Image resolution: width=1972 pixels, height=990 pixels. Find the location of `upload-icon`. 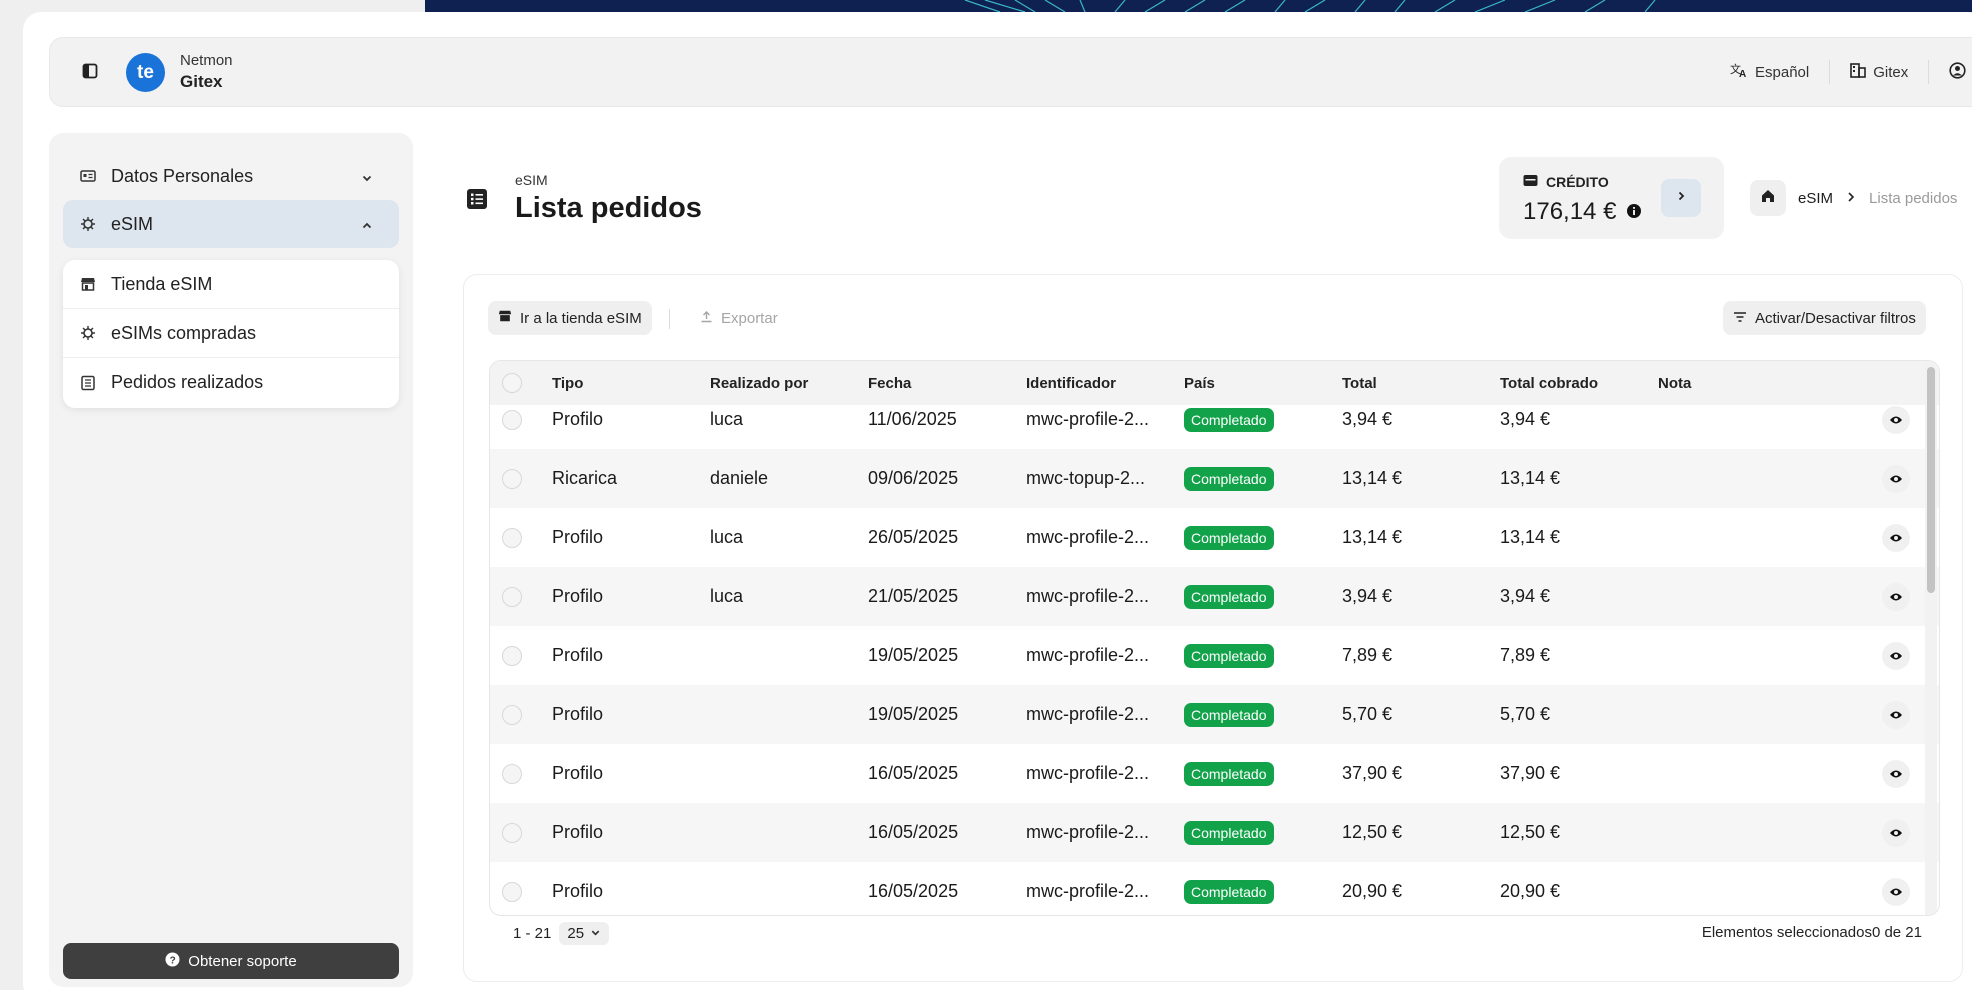

upload-icon is located at coordinates (706, 318).